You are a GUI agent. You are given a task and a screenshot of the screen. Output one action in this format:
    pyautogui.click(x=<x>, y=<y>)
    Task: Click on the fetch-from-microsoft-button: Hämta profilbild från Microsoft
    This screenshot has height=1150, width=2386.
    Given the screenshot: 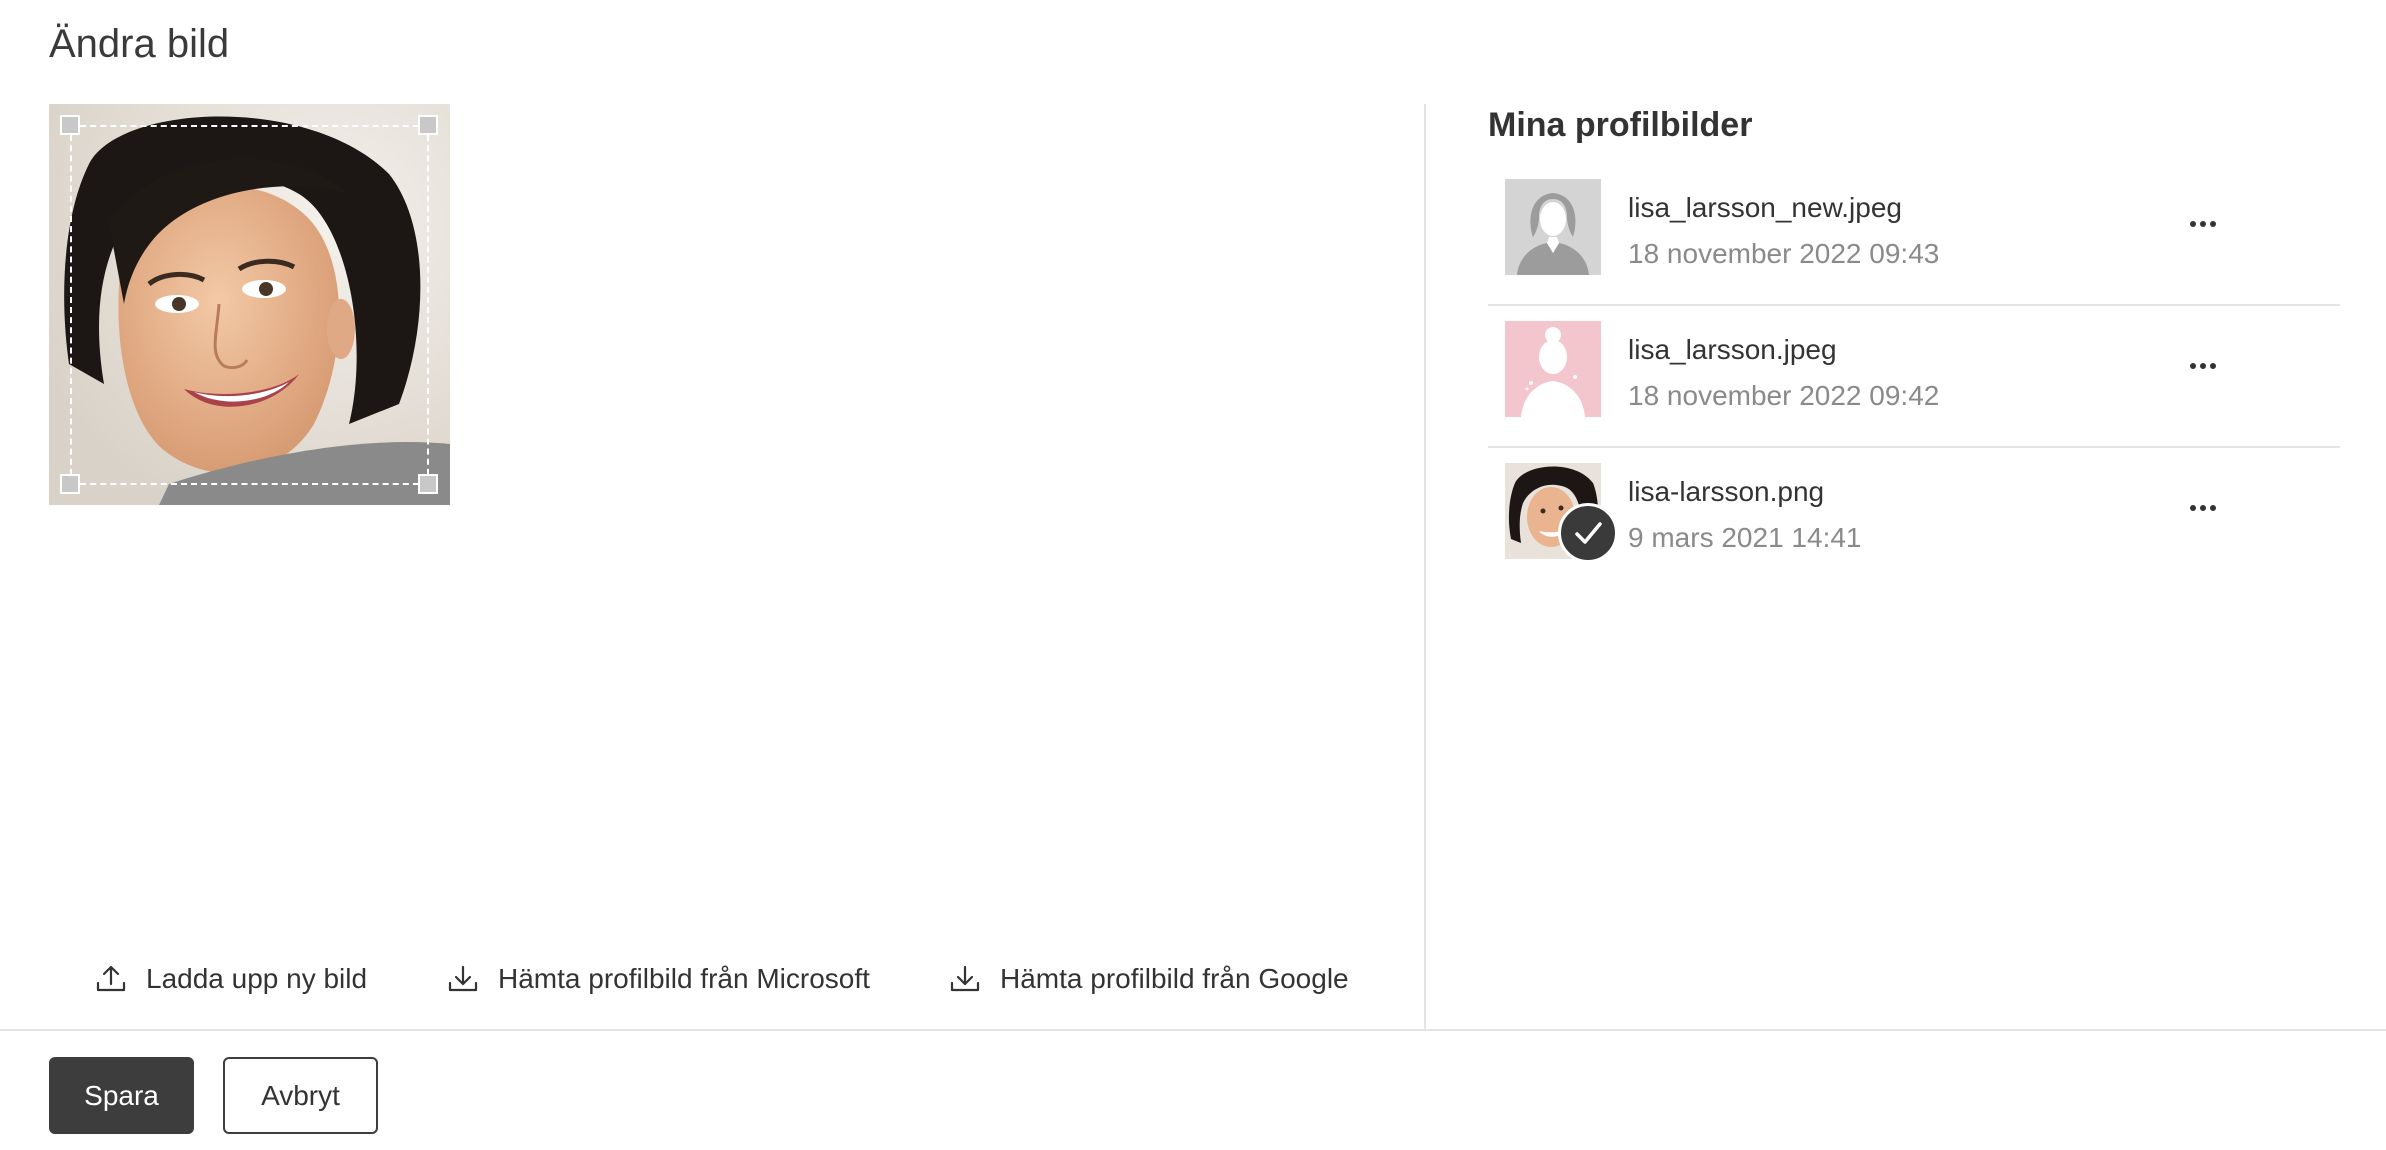 What is the action you would take?
    pyautogui.click(x=658, y=979)
    